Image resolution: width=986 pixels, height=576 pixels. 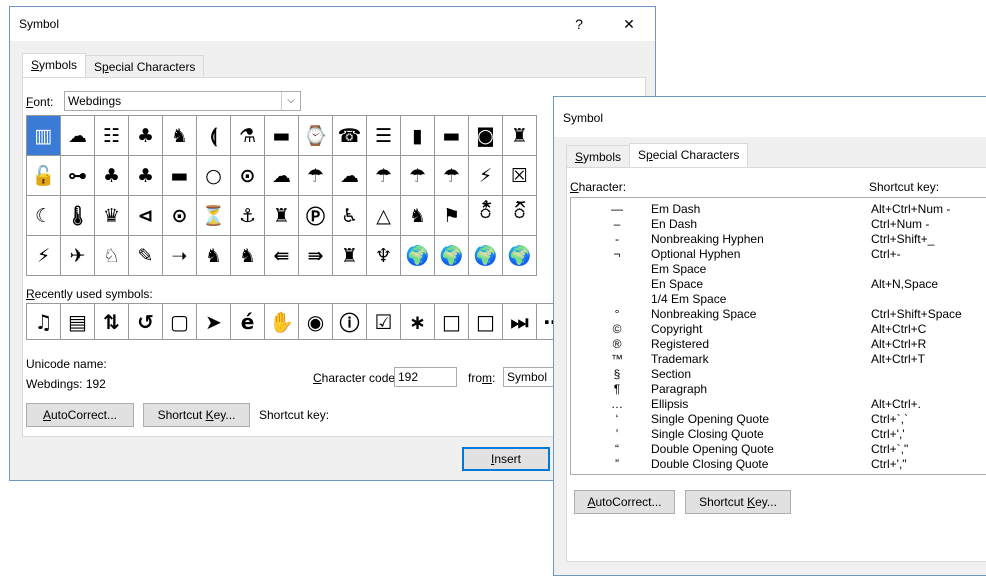 I want to click on recent-symbol-cell: ◉, so click(x=316, y=322).